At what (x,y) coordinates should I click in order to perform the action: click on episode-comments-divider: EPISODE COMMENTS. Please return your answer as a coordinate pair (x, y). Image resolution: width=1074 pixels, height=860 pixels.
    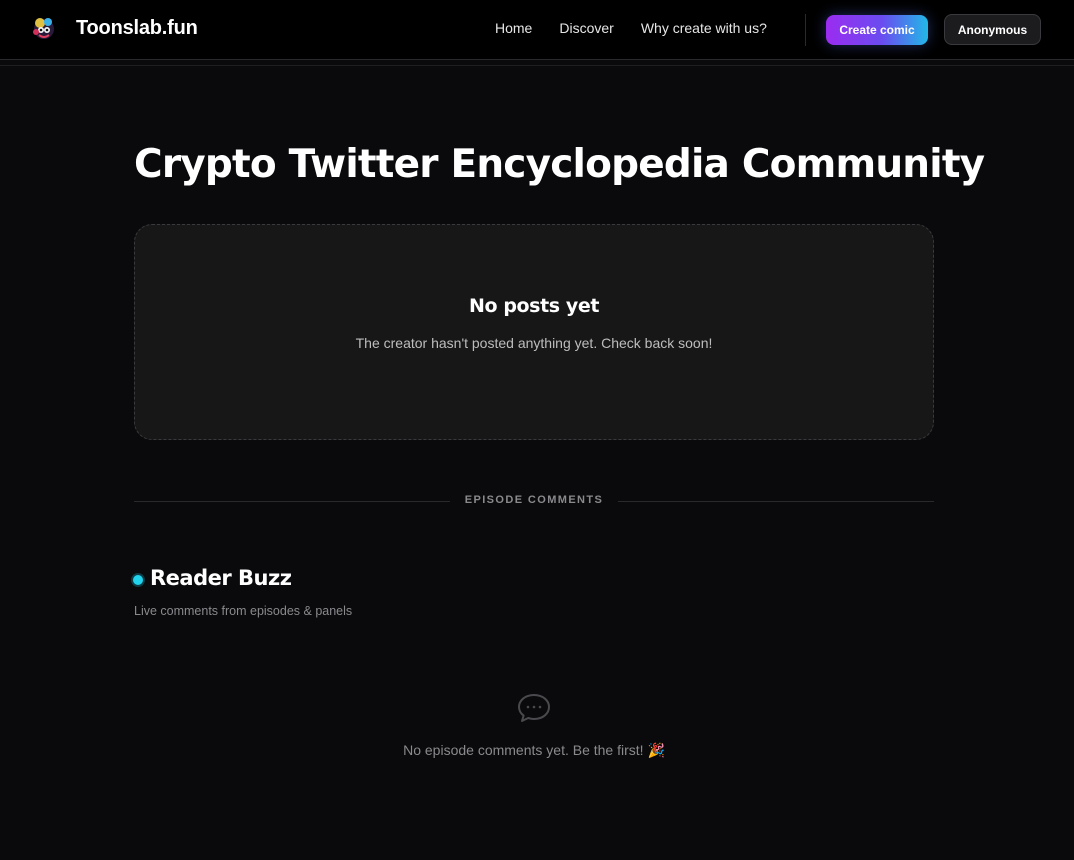
    Looking at the image, I should click on (534, 501).